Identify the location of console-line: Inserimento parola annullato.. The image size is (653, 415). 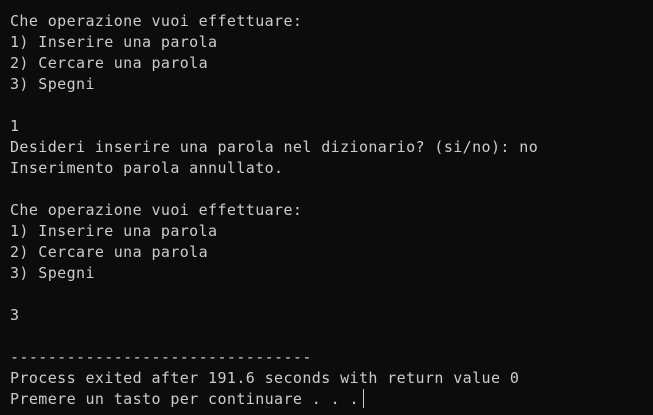
(147, 168).